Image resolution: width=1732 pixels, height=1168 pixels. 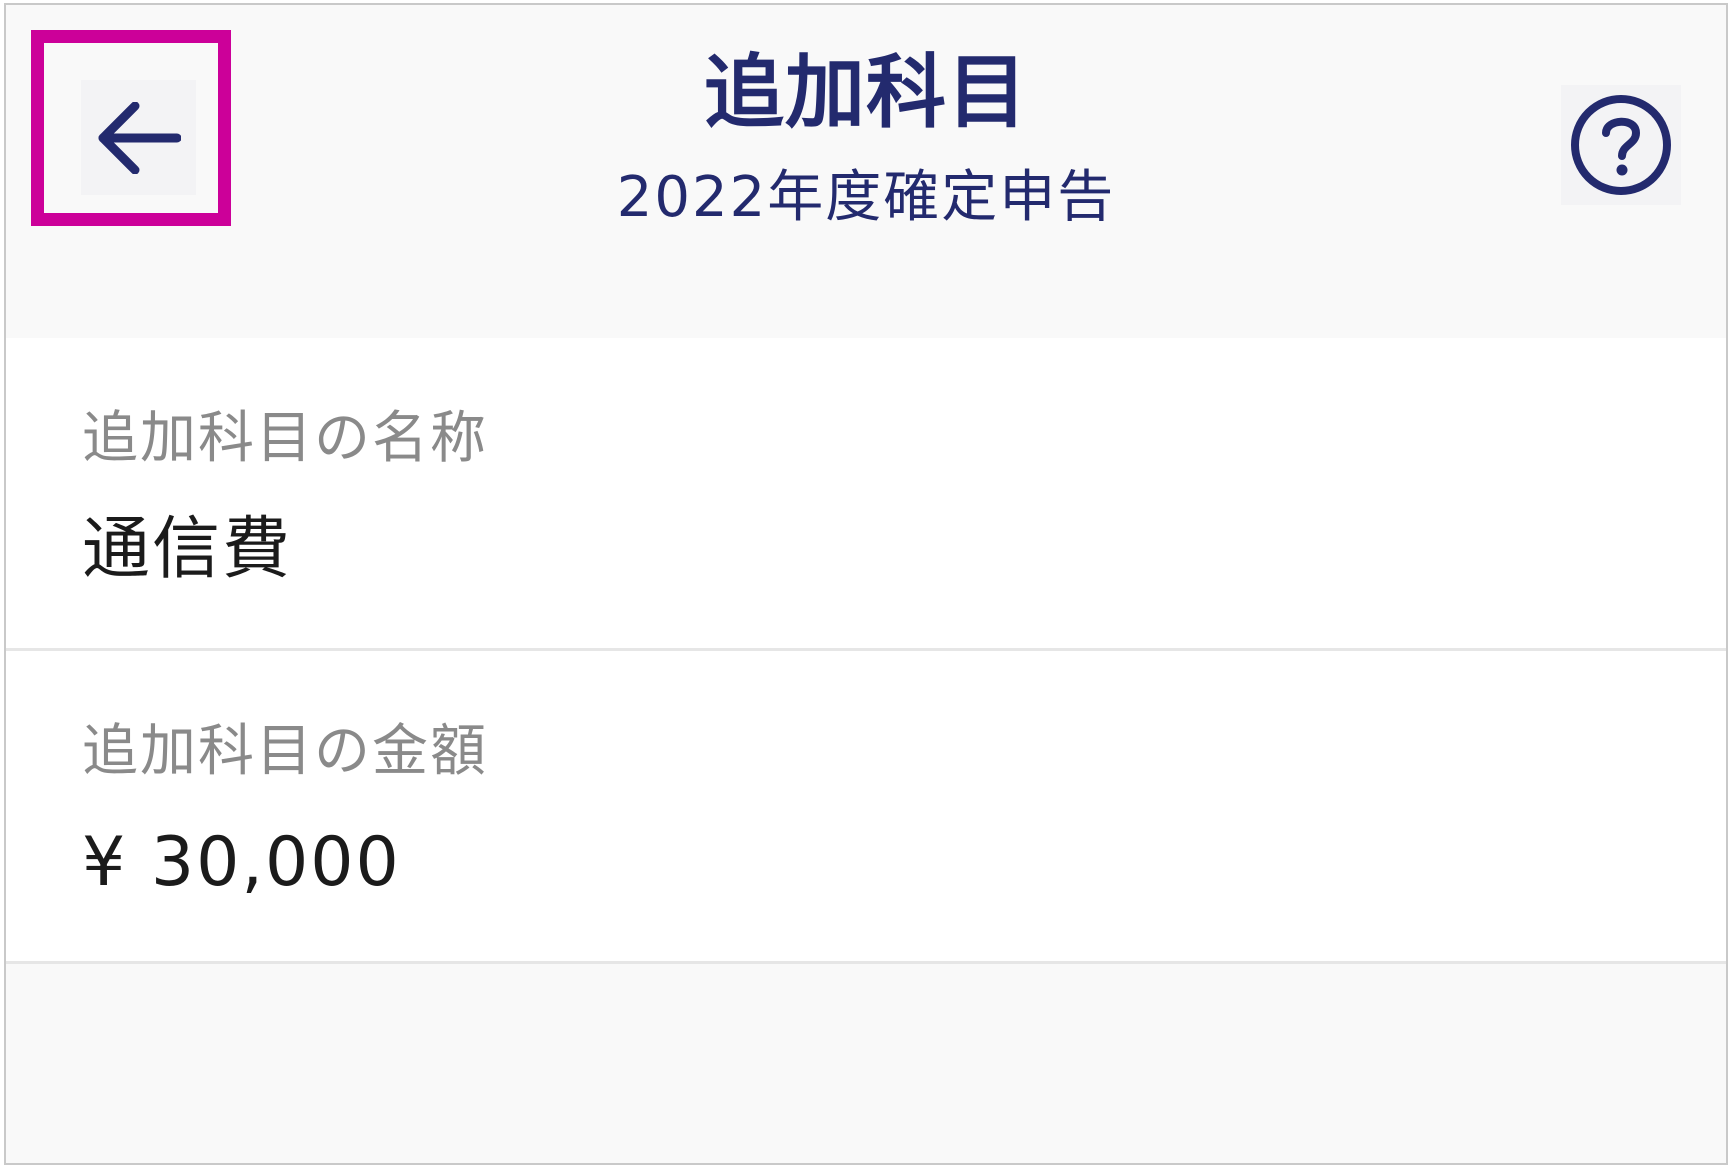 I want to click on amount-field-value: ¥ 30,000, so click(x=241, y=862).